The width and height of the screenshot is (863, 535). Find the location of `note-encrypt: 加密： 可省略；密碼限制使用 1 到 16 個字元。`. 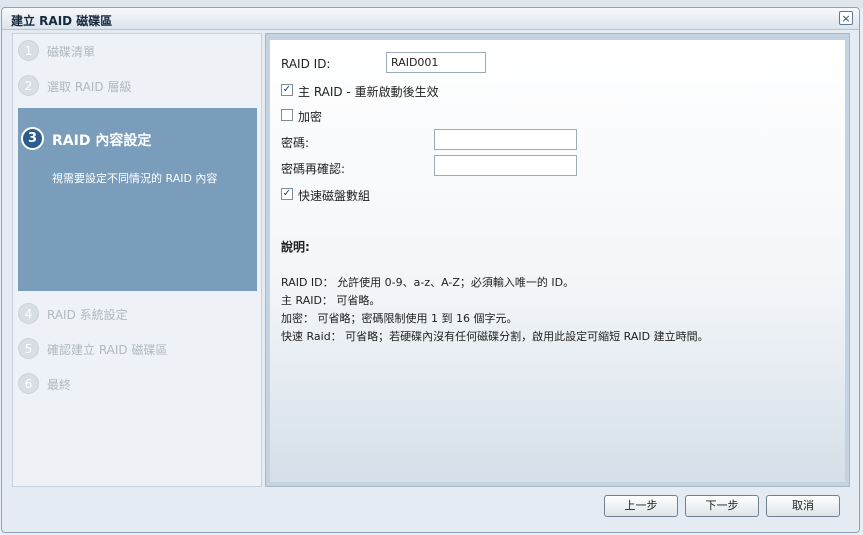

note-encrypt: 加密： 可省略；密碼限制使用 1 到 16 個字元。 is located at coordinates (399, 318).